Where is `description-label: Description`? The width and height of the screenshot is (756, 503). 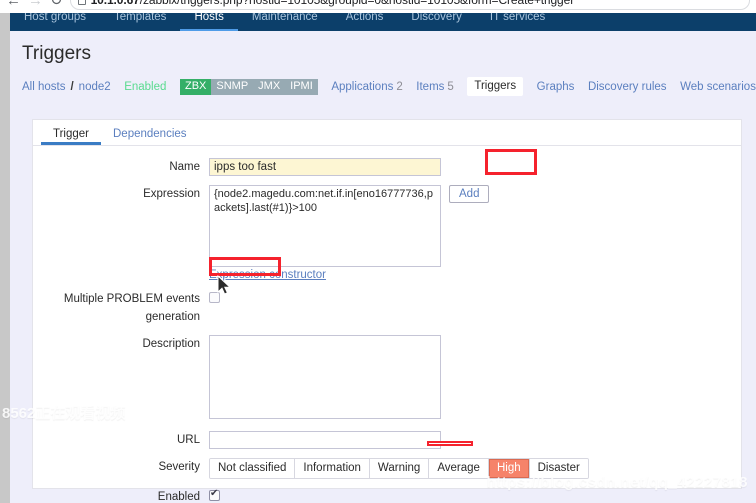
description-label: Description is located at coordinates (171, 344).